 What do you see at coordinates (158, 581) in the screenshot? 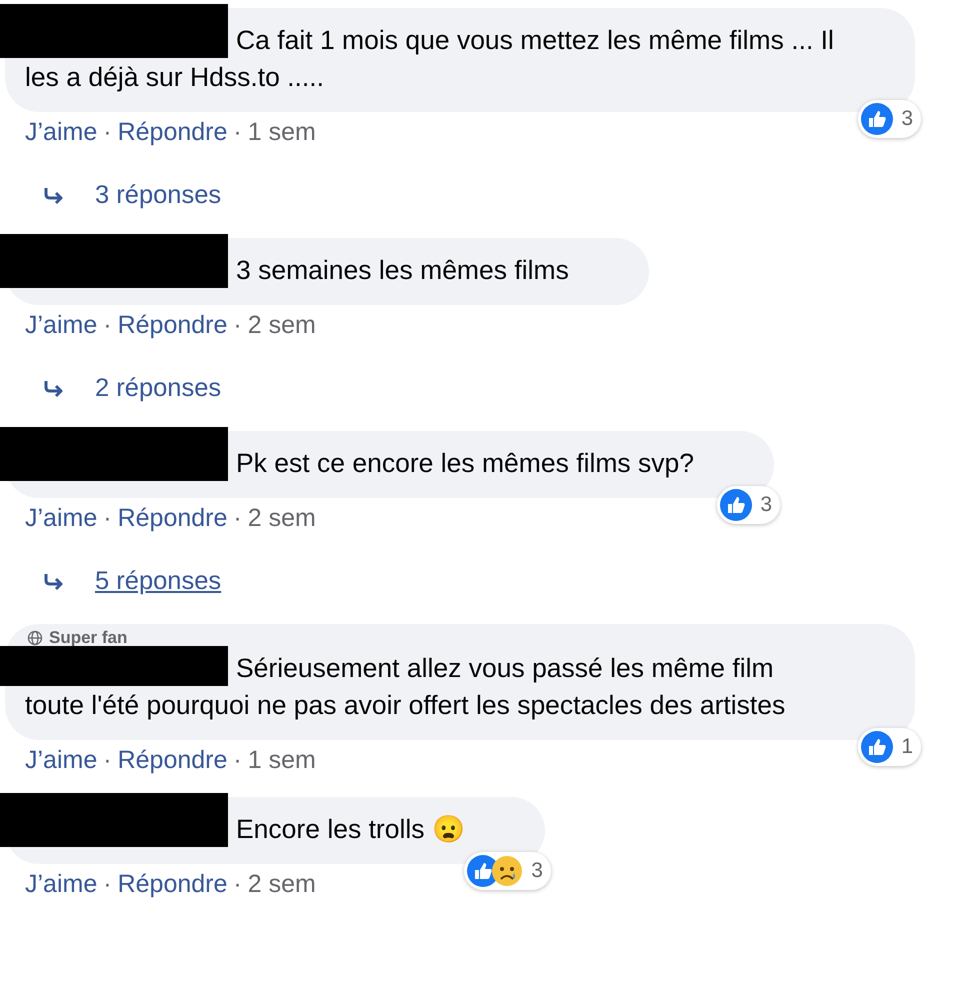
I see `replies-link: 5 réponses` at bounding box center [158, 581].